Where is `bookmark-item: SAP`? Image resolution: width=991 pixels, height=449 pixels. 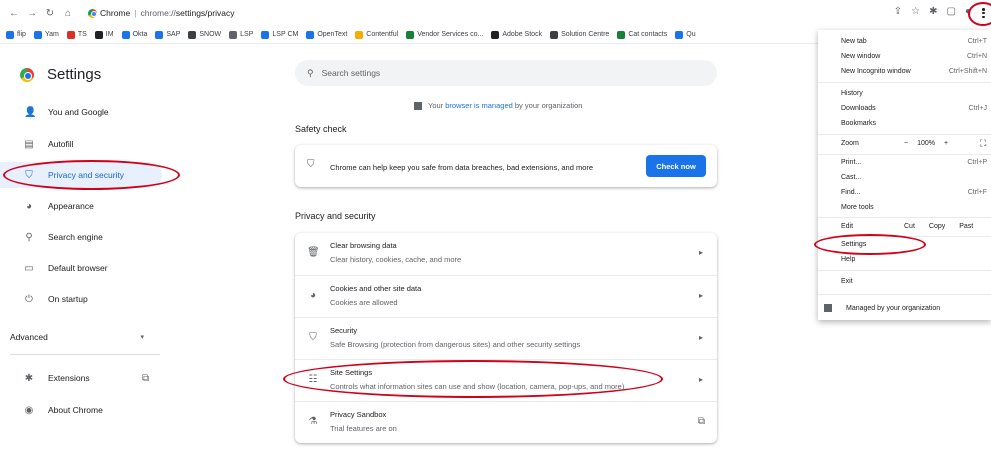
bookmark-item: SAP is located at coordinates (168, 34).